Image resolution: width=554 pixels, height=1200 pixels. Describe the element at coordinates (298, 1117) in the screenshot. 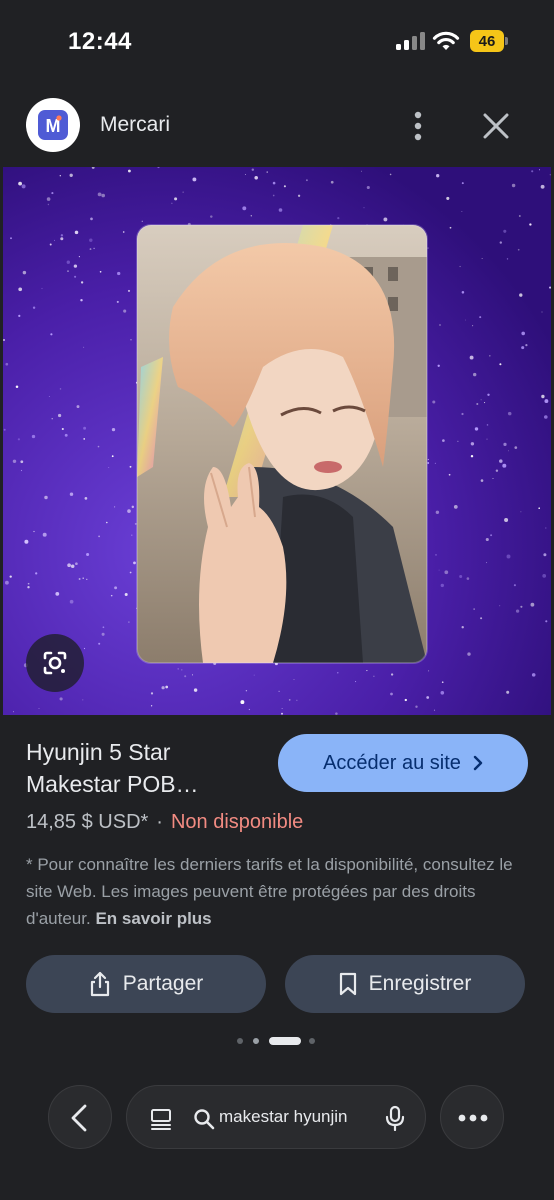

I see `search-query: makestar hyunjin` at that location.